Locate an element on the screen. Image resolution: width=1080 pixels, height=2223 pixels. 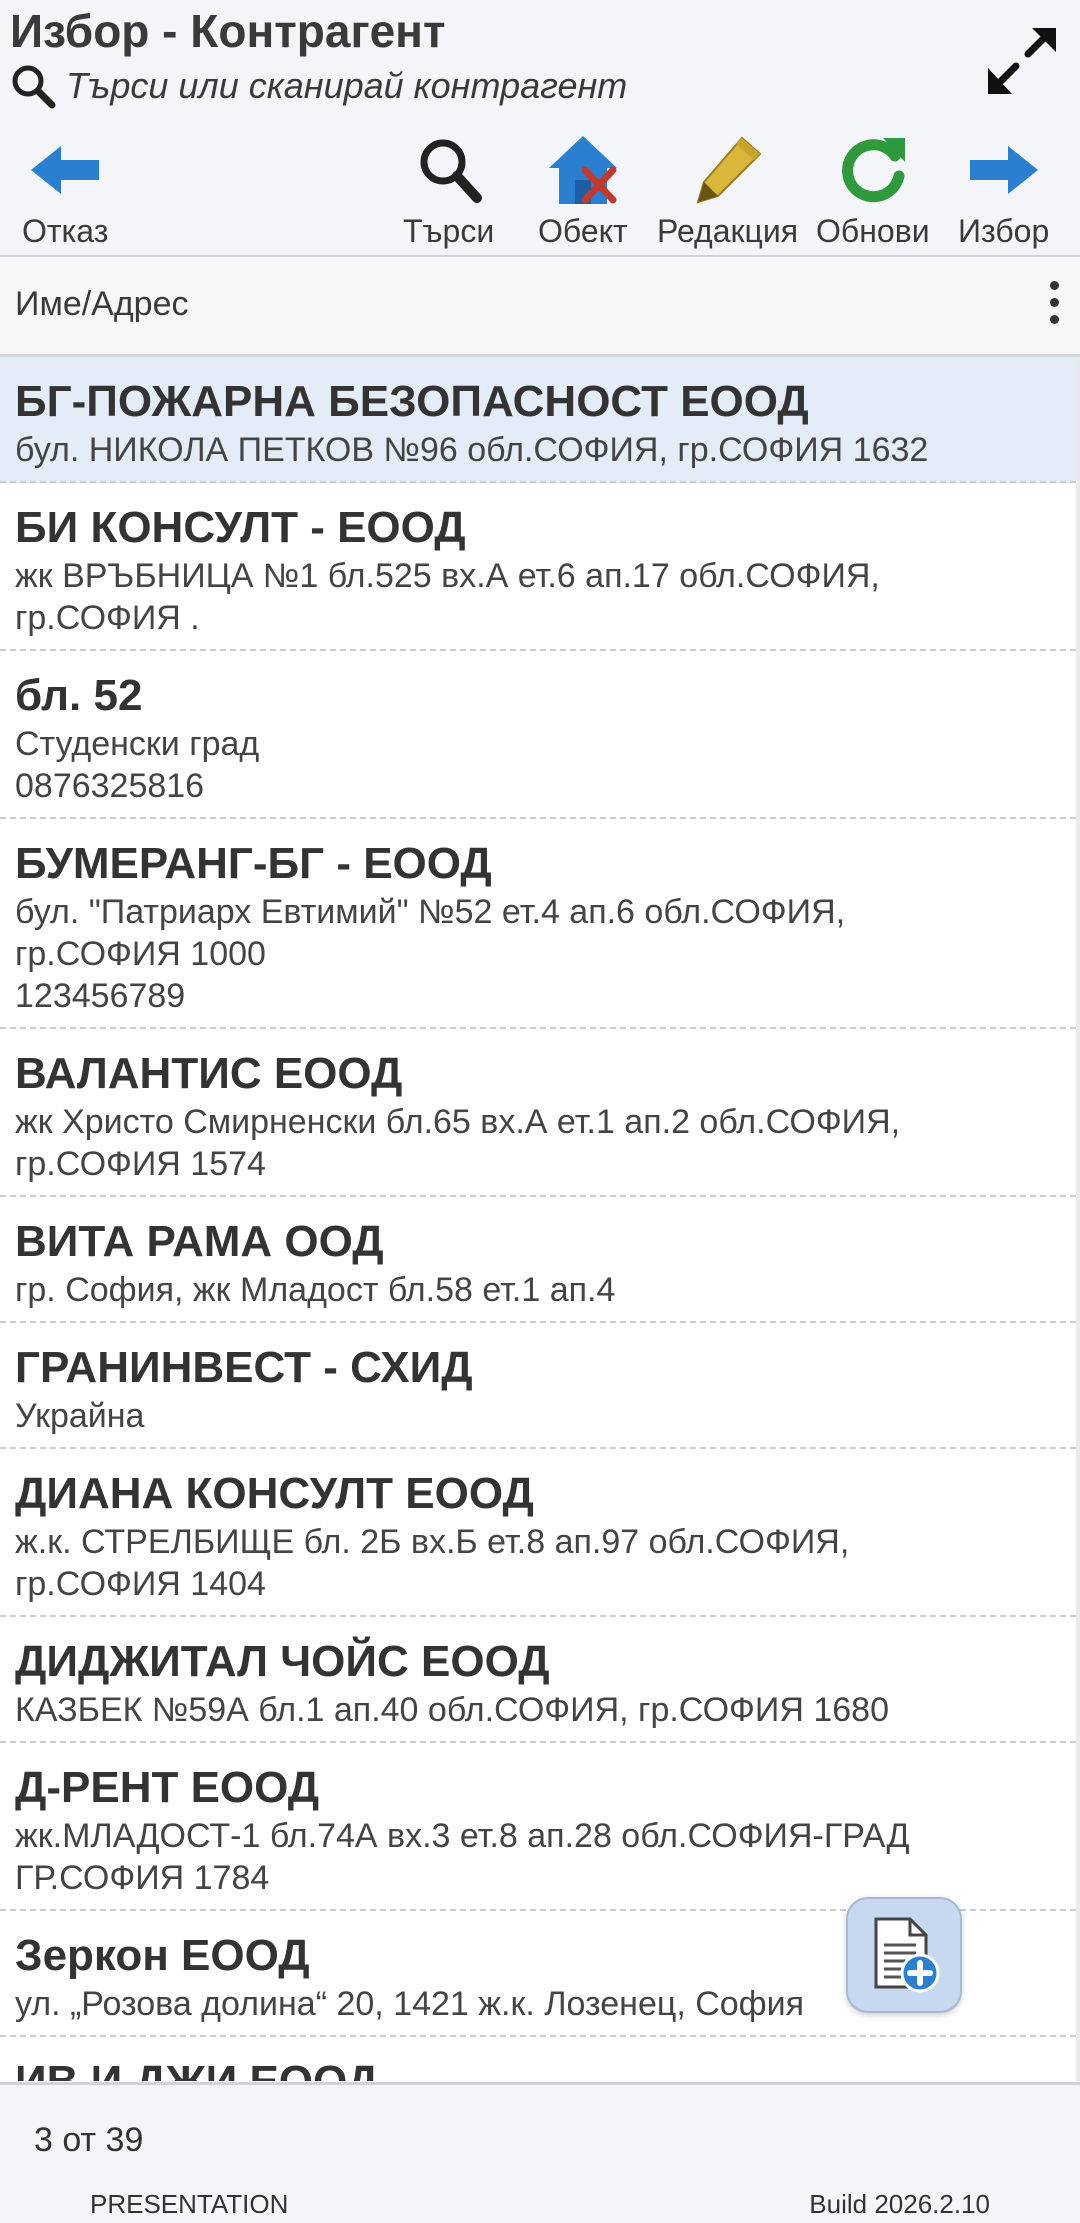
document-add-icon is located at coordinates (907, 1955).